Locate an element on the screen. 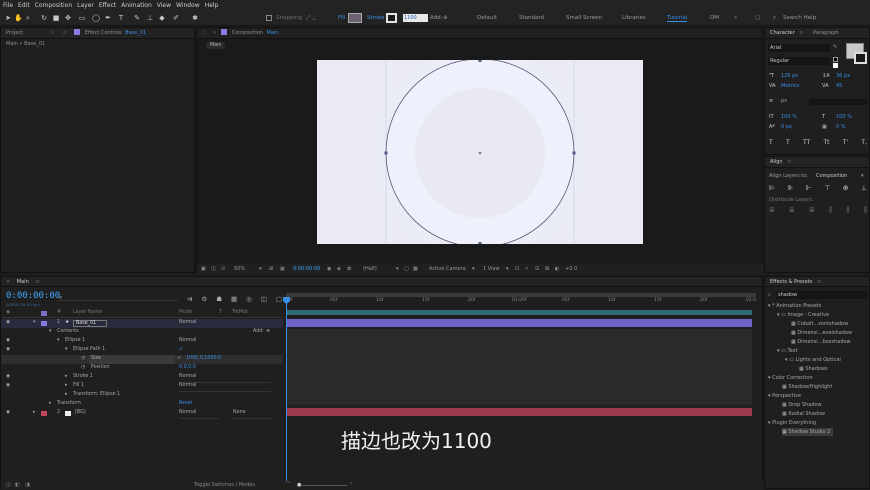  fill-row: ◉ ▸ Fill 1 Normal is located at coordinates (142, 387).